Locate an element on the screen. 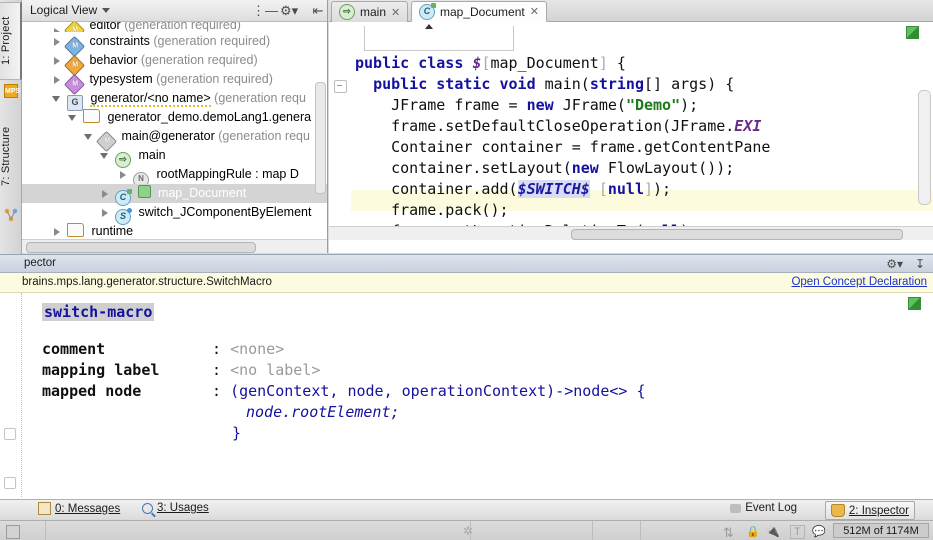  property-name: comment is located at coordinates (74, 349).